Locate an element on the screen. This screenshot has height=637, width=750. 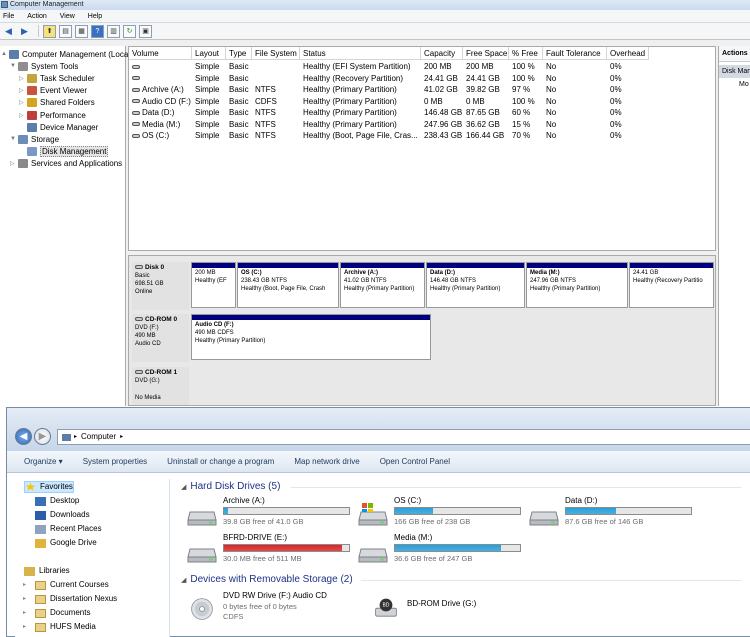
tree-item: ▷ Event Viewer is located at coordinates (53, 91).